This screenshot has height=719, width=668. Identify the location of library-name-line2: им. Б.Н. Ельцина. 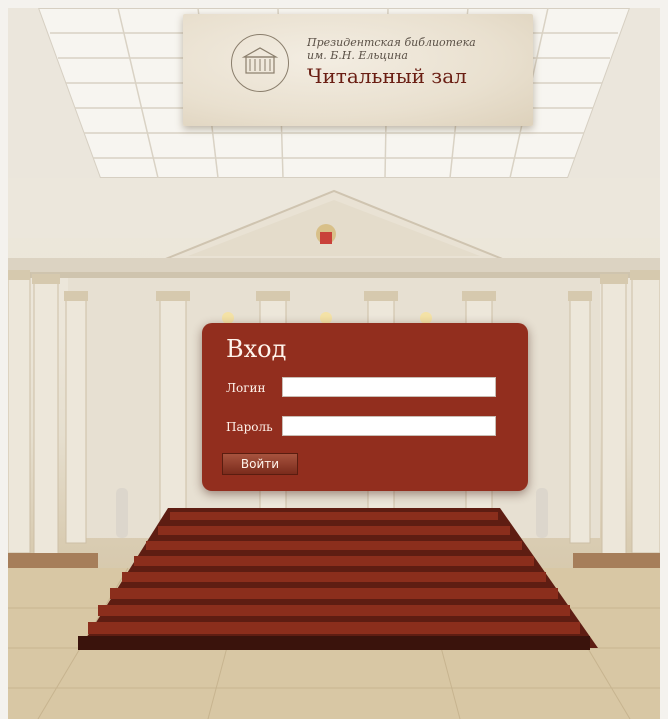
(357, 55).